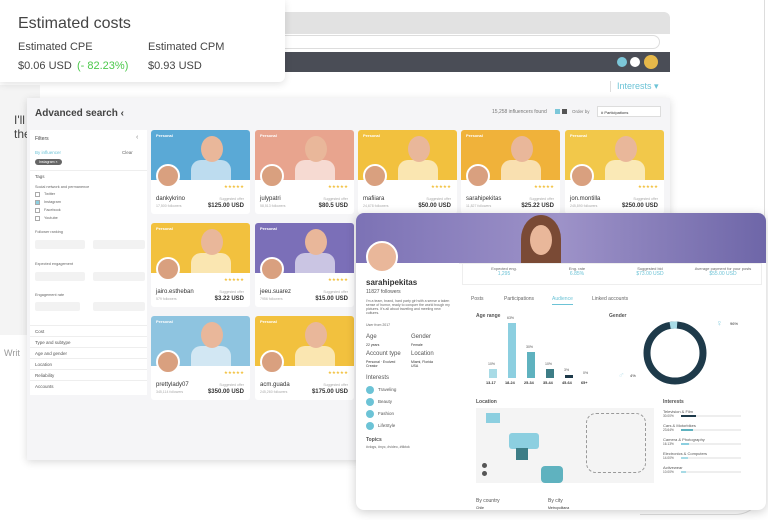 This screenshot has width=768, height=520. What do you see at coordinates (52, 210) in the screenshot?
I see `network-label: Facebook` at bounding box center [52, 210].